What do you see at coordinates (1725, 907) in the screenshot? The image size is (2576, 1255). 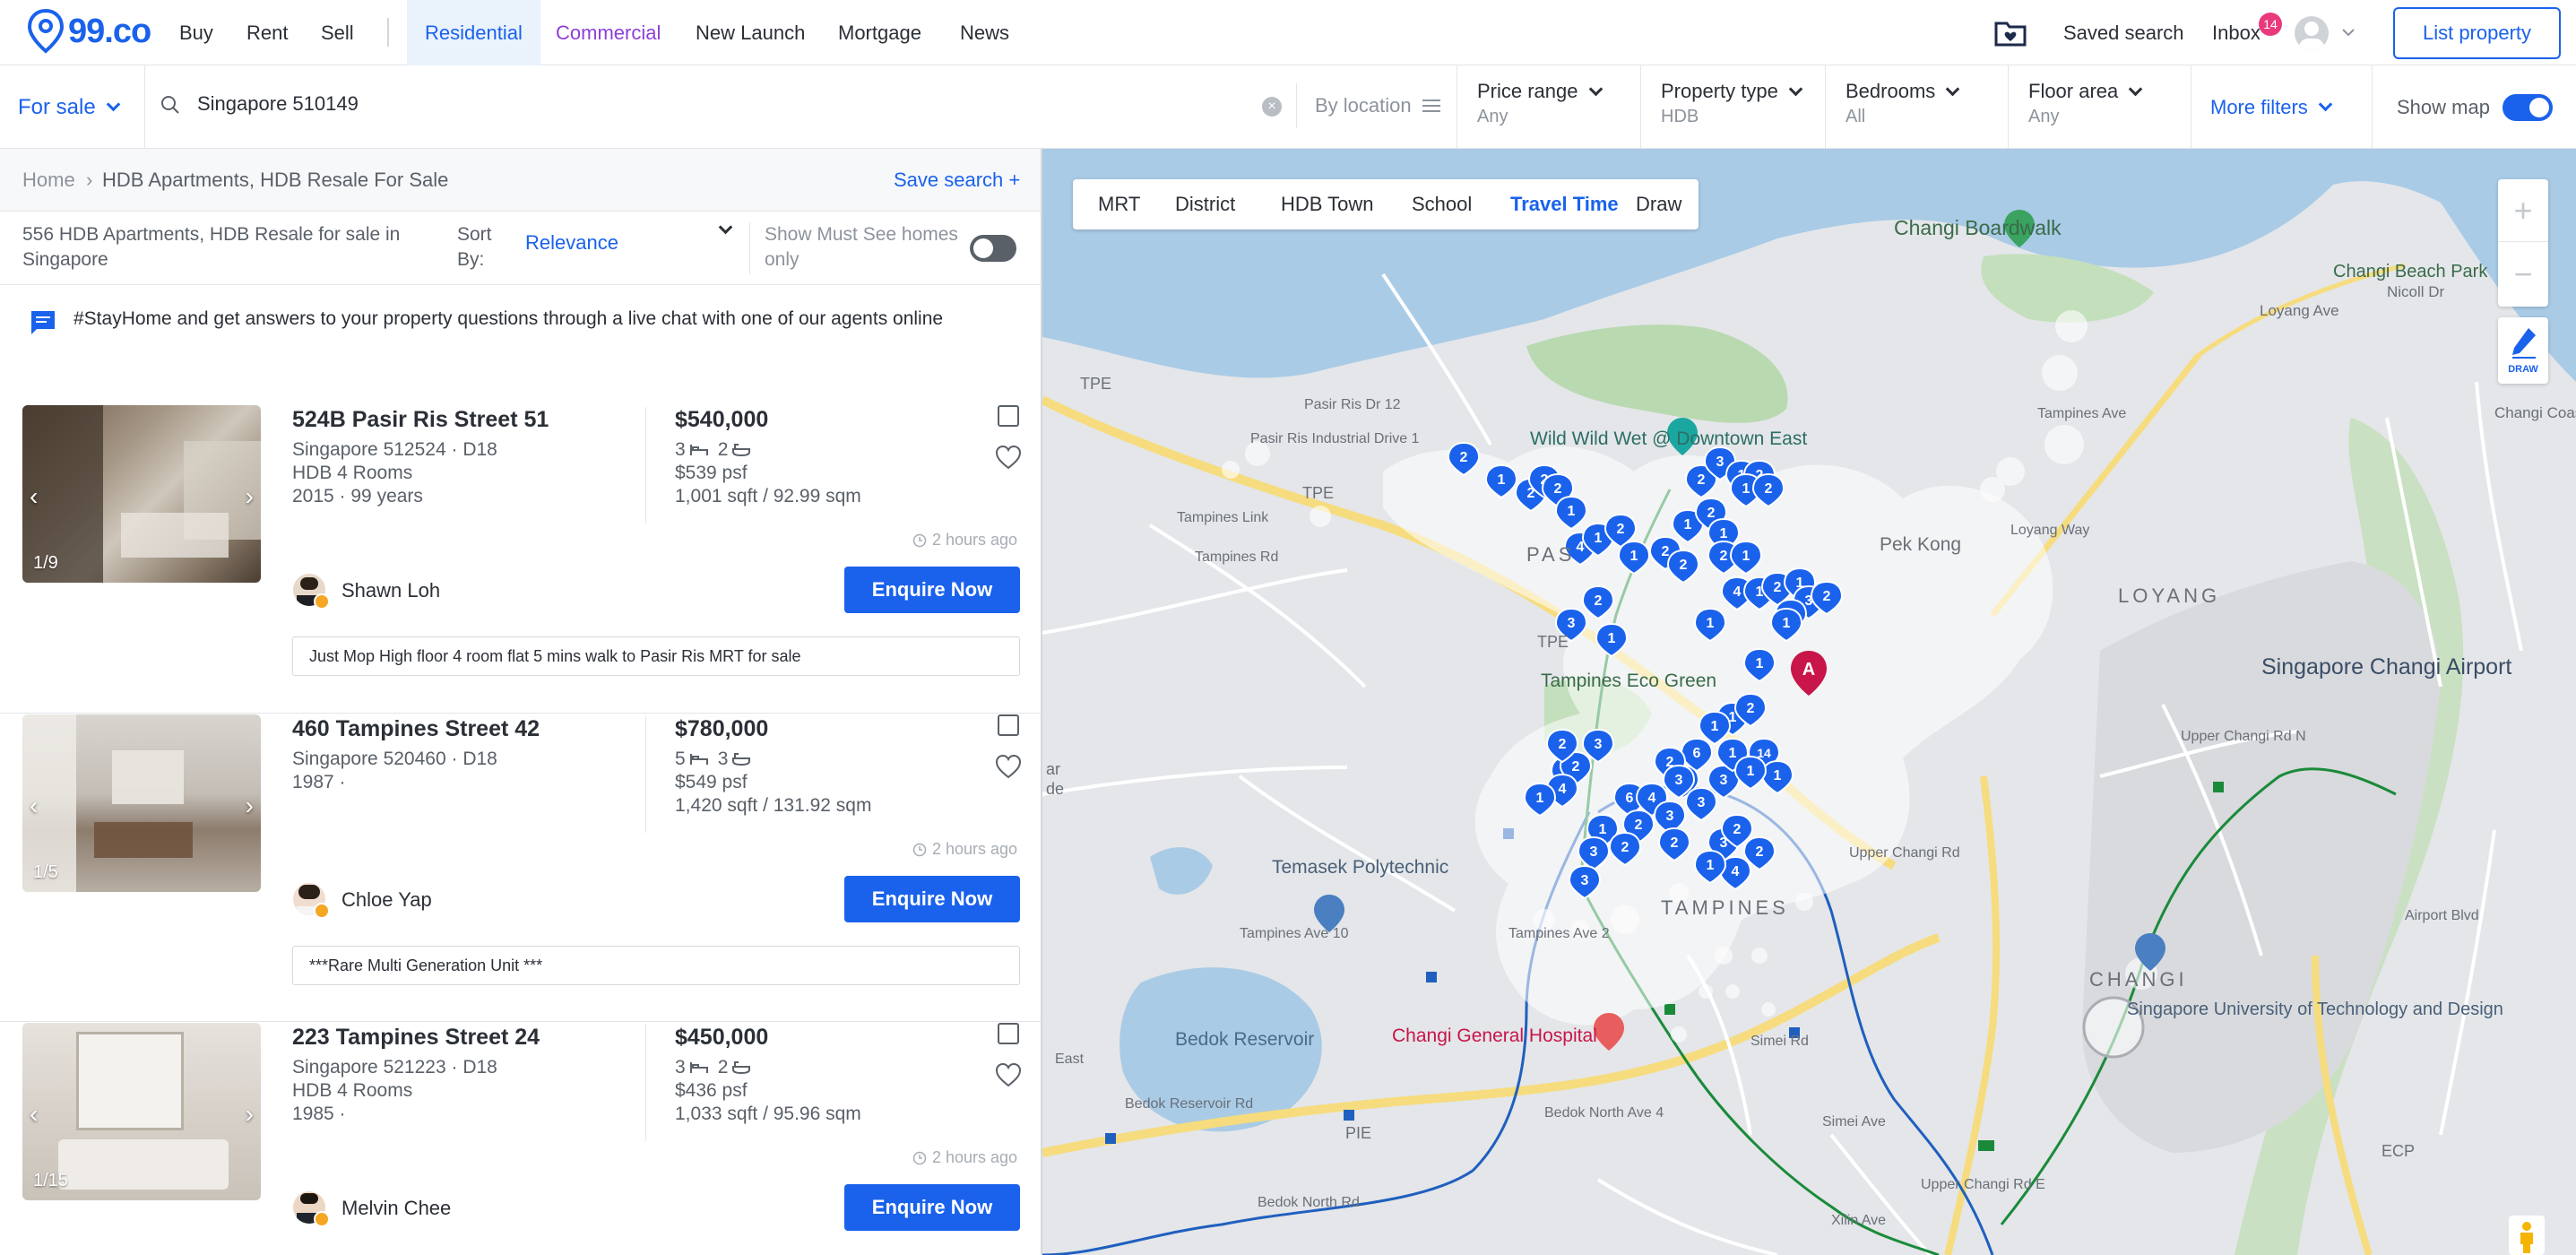 I see `map-label: TAMPINES` at bounding box center [1725, 907].